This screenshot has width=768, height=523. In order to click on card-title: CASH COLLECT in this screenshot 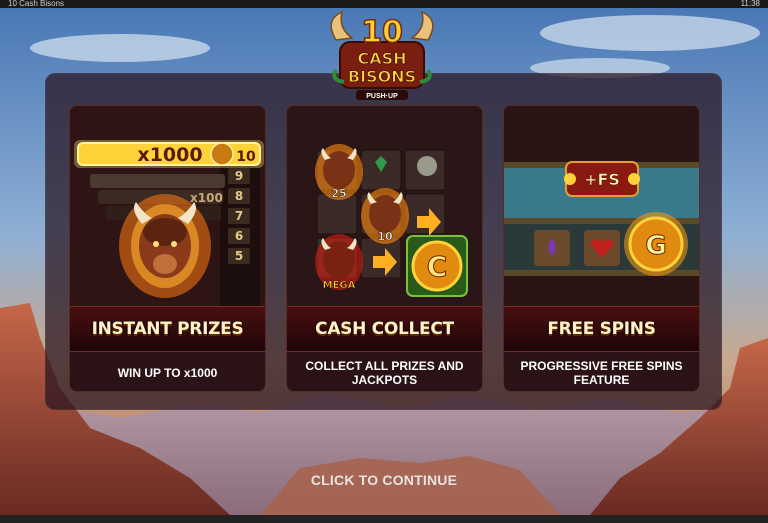, I will do `click(384, 329)`.